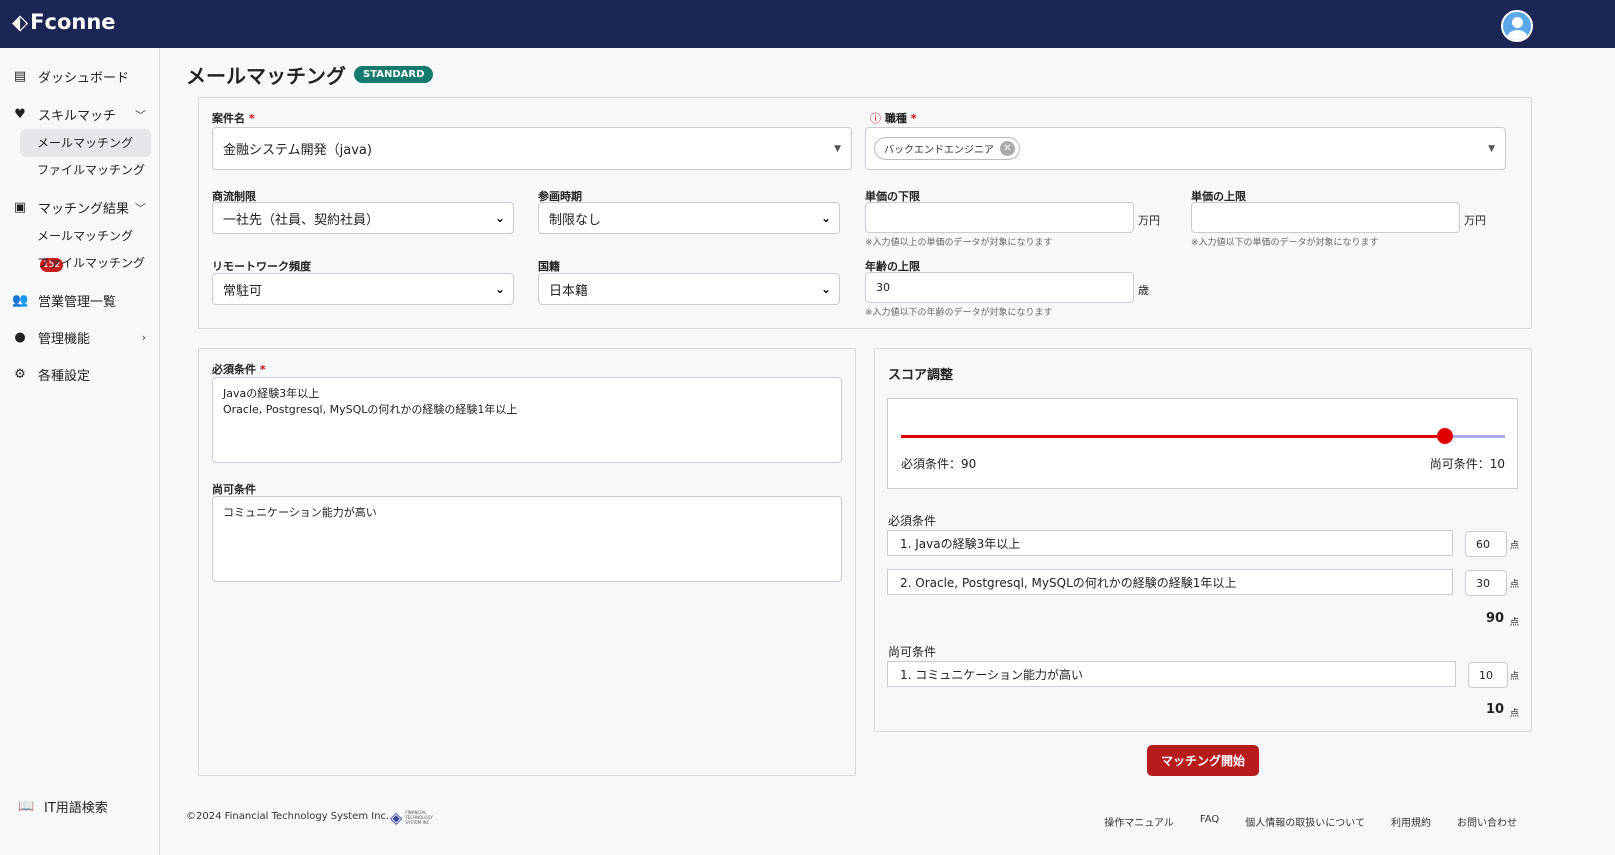 Image resolution: width=1615 pixels, height=855 pixels. Describe the element at coordinates (1486, 544) in the screenshot. I see `required-points-input: 60` at that location.